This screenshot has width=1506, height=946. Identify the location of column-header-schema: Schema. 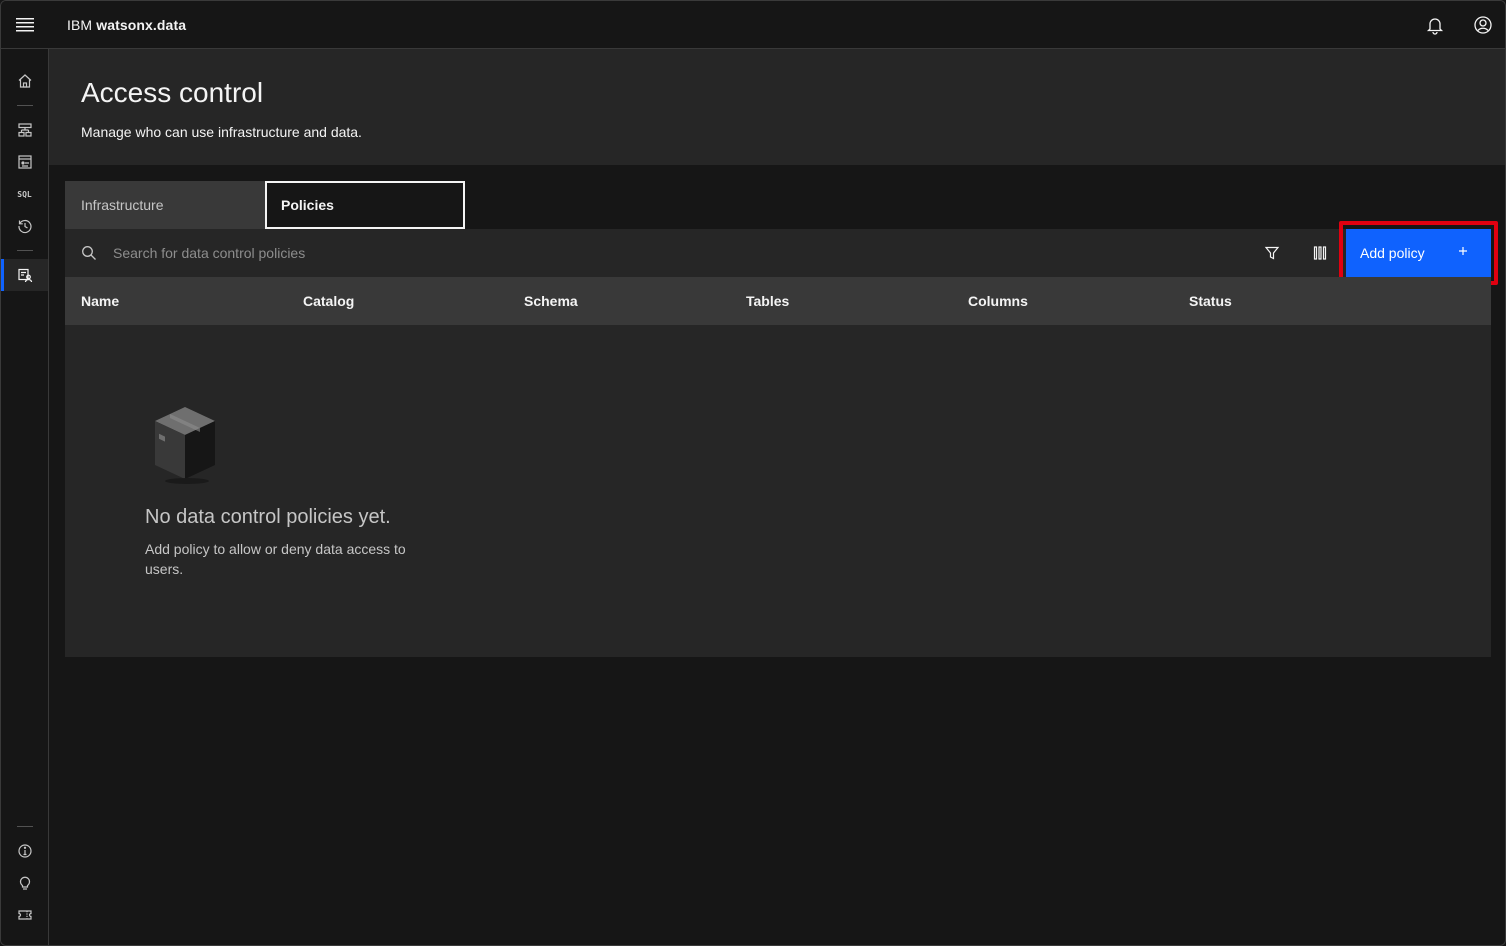
(551, 301).